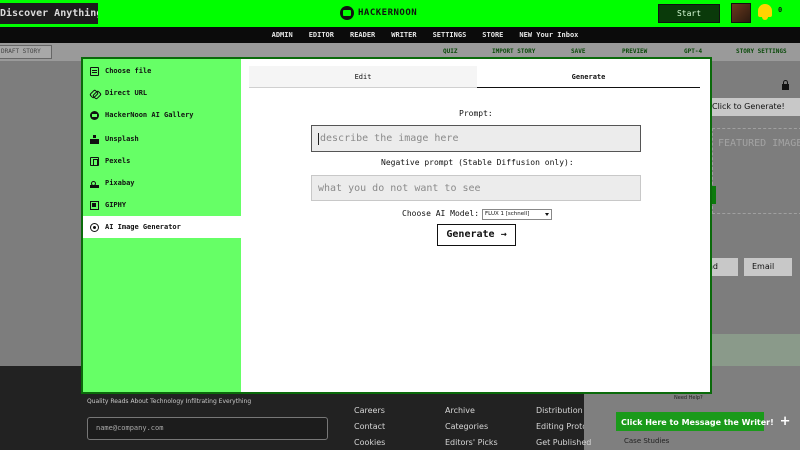 This screenshot has width=800, height=450. What do you see at coordinates (477, 162) in the screenshot?
I see `negative-prompt-label: Negative prompt (Stable Diffusion only):` at bounding box center [477, 162].